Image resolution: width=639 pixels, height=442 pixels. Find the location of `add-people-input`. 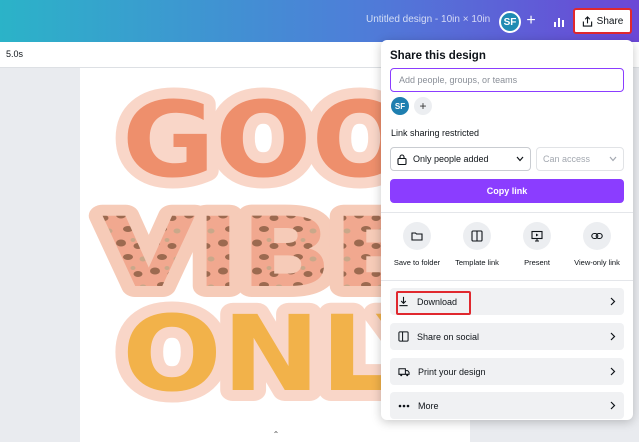

add-people-input is located at coordinates (507, 80).